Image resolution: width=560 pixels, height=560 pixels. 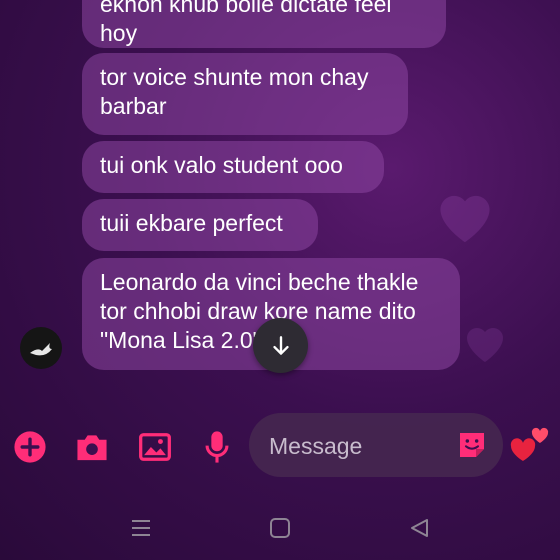 I want to click on message-bubble: tui onk valo student ooo, so click(x=233, y=167).